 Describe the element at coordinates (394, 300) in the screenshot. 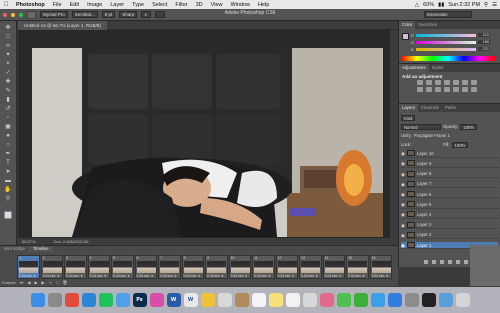

I see `app-store-icon` at that location.